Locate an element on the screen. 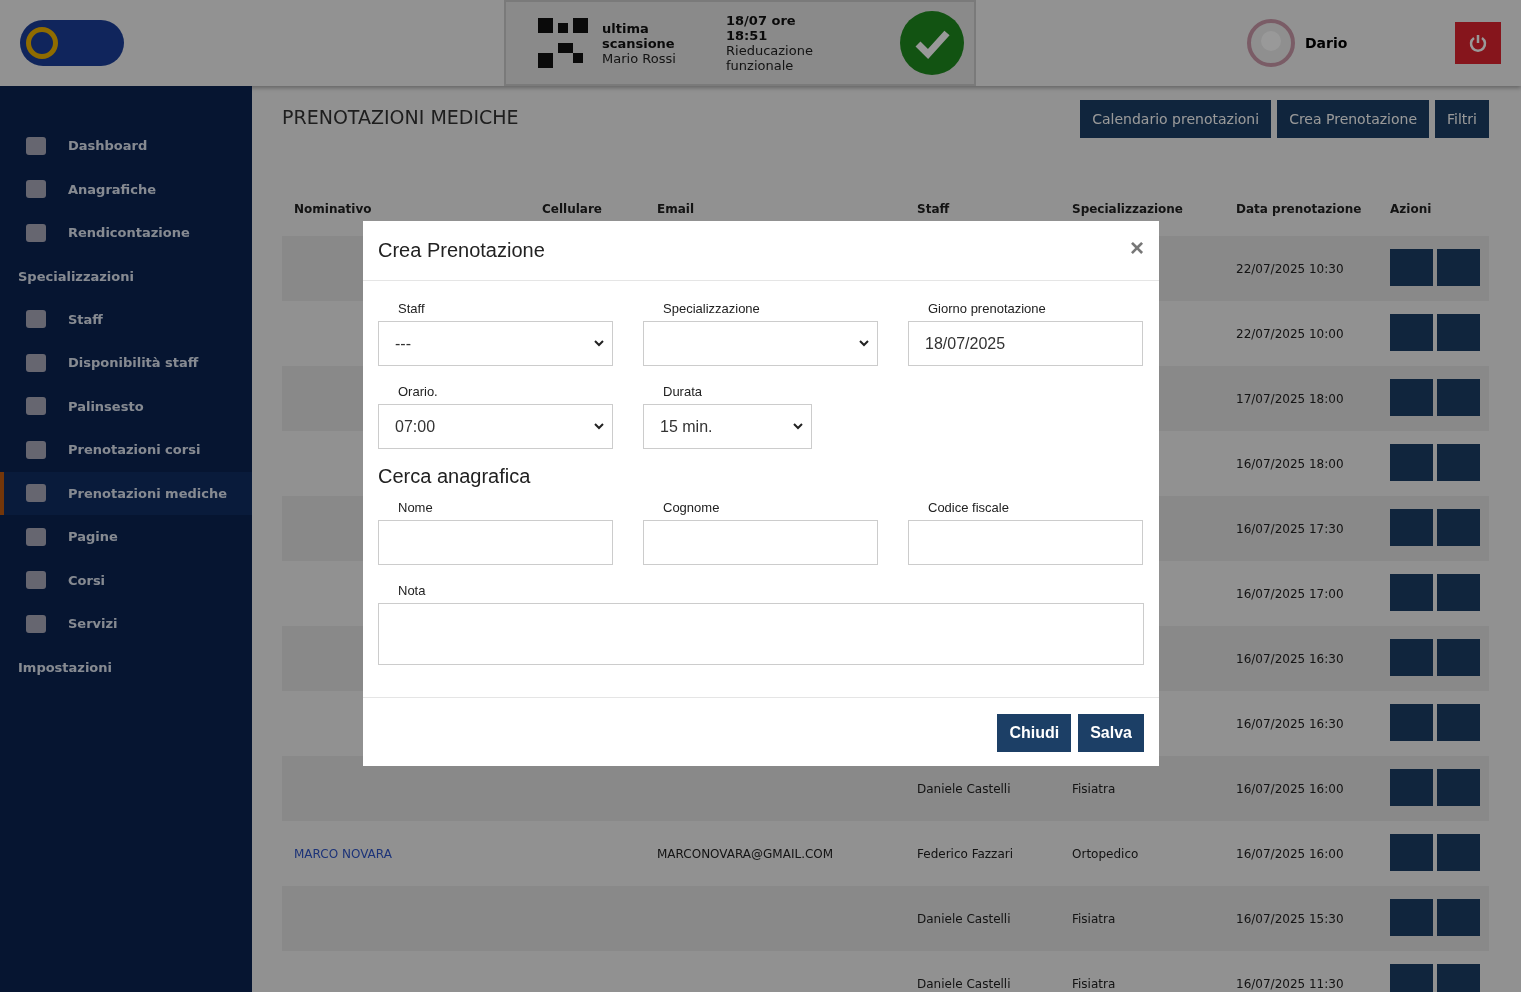 The width and height of the screenshot is (1521, 992). select-field: 07:00 is located at coordinates (495, 426).